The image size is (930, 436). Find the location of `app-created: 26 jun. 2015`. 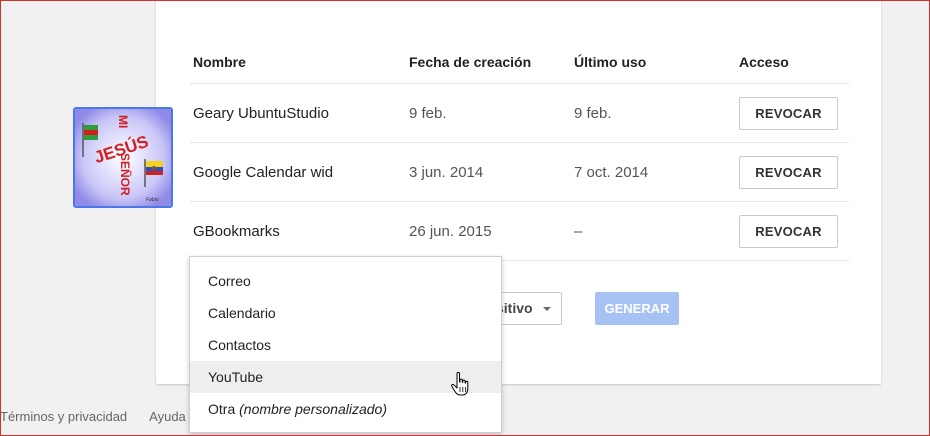

app-created: 26 jun. 2015 is located at coordinates (488, 231).